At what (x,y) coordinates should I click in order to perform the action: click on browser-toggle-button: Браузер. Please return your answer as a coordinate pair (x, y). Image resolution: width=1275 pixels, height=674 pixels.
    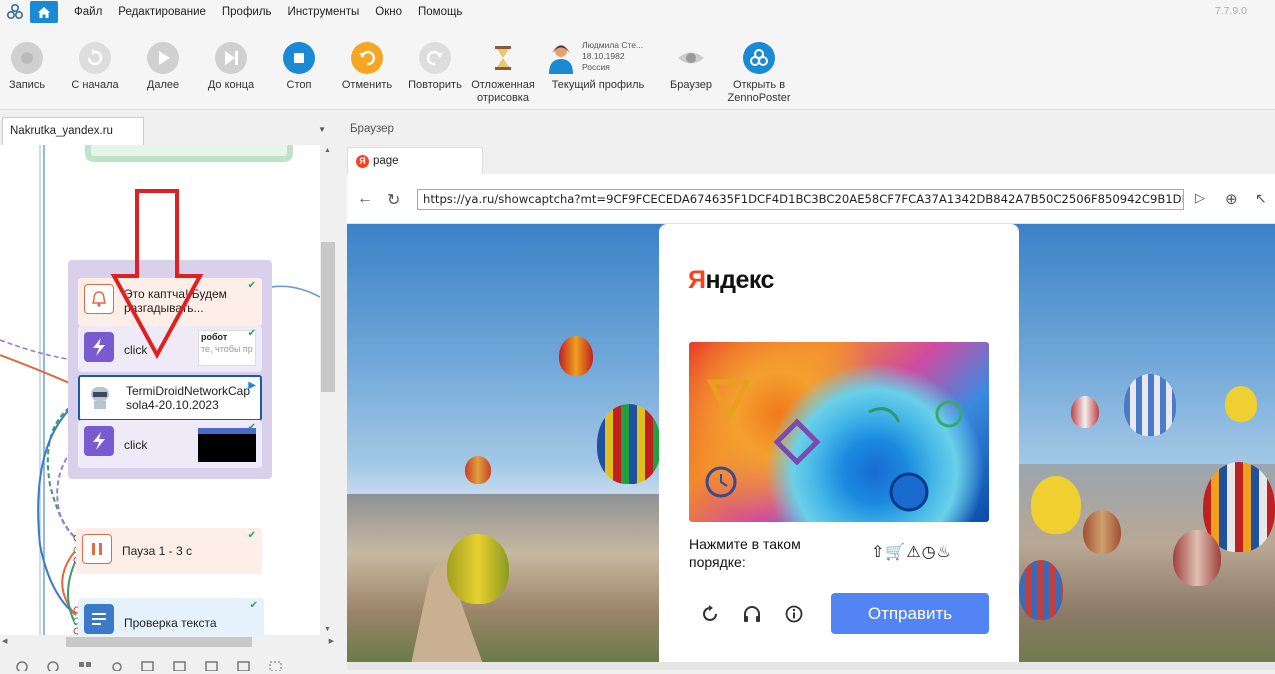
    Looking at the image, I should click on (691, 67).